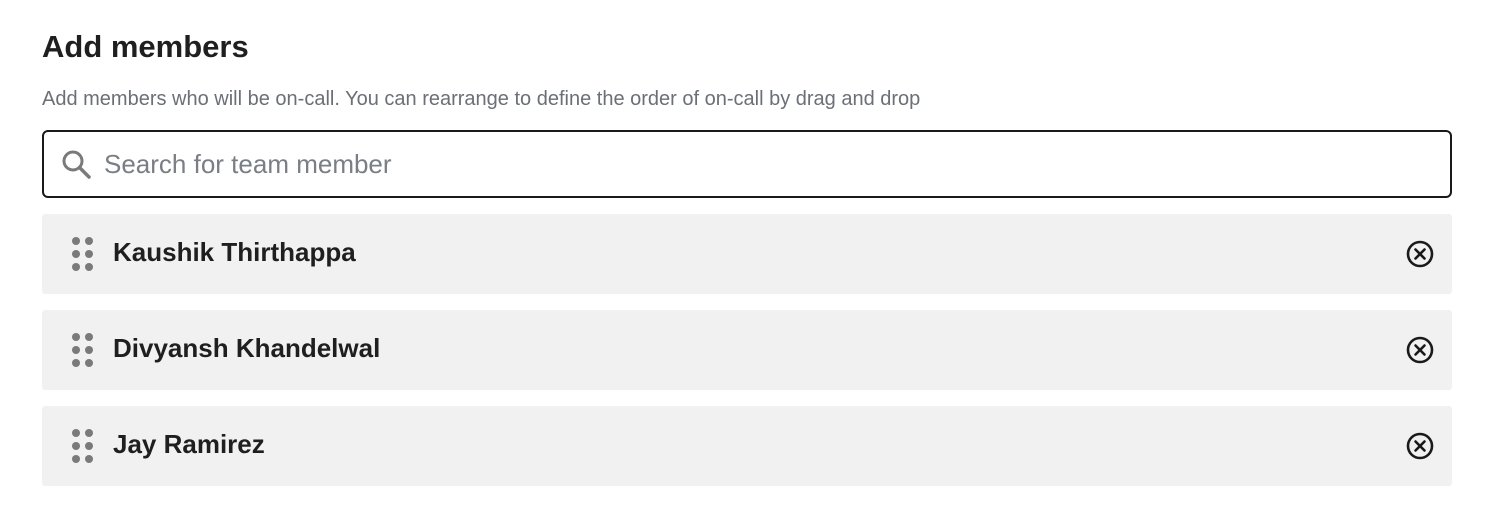 The width and height of the screenshot is (1506, 522). What do you see at coordinates (76, 164) in the screenshot?
I see `search-icon` at bounding box center [76, 164].